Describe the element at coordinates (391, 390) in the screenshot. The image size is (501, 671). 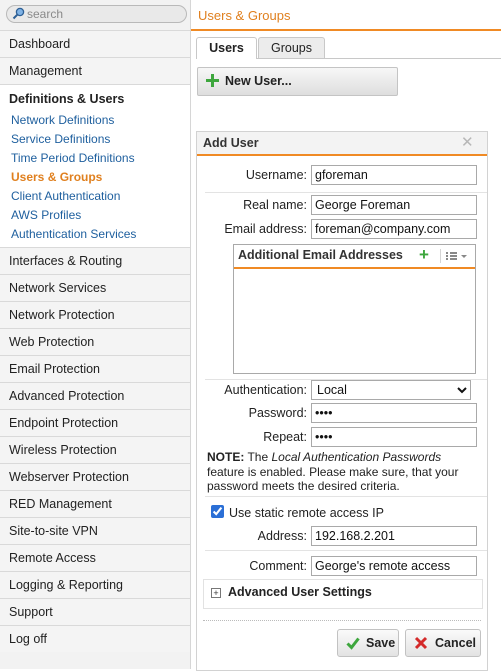
I see `authentication-select: Local` at that location.